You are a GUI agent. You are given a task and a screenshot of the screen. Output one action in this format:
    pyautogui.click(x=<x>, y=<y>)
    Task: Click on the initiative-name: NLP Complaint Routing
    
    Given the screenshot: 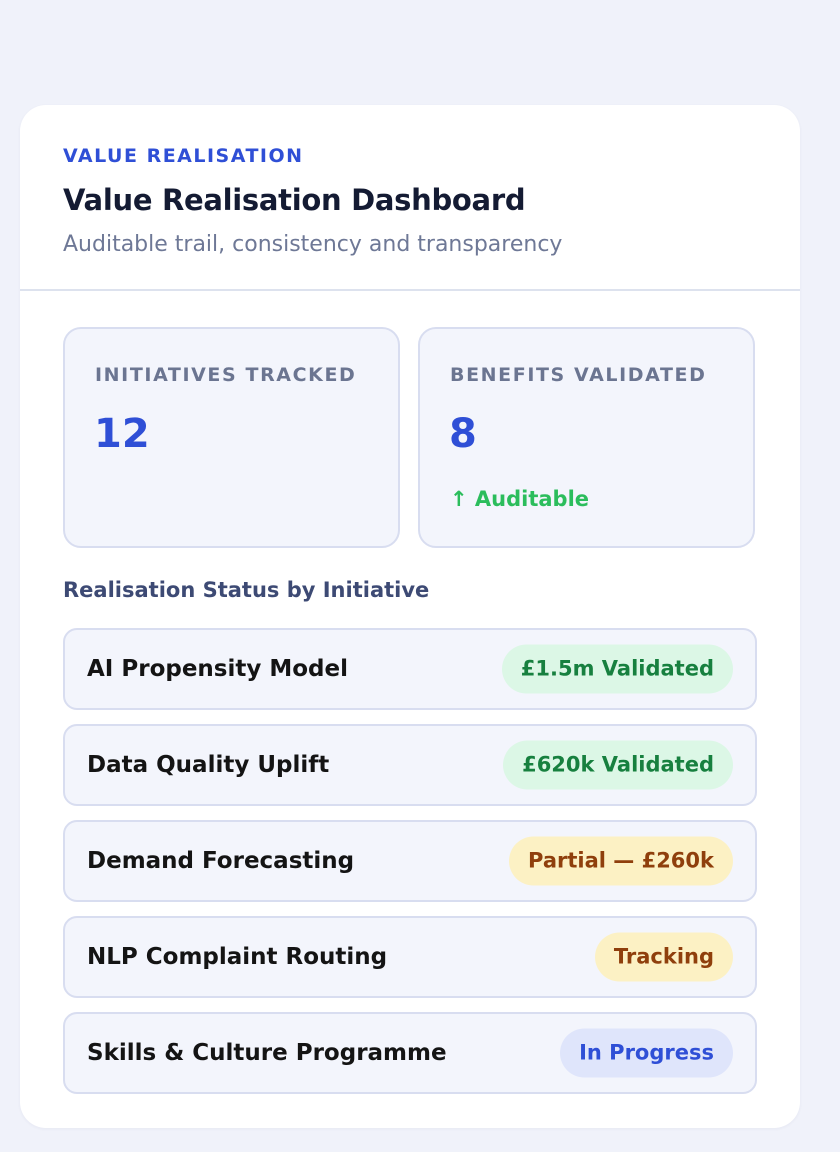 What is the action you would take?
    pyautogui.click(x=237, y=957)
    